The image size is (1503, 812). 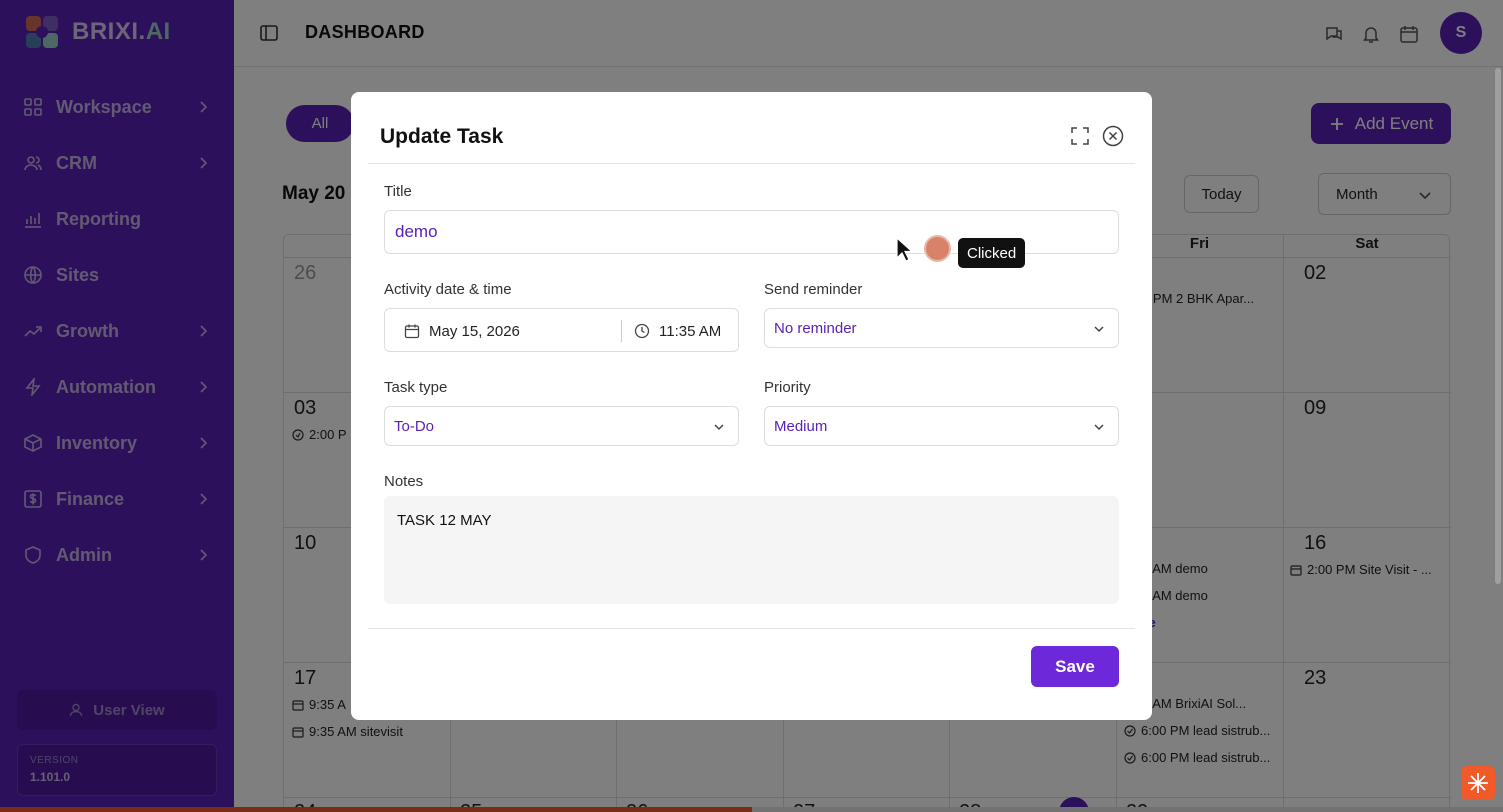 I want to click on close-icon, so click(x=1113, y=136).